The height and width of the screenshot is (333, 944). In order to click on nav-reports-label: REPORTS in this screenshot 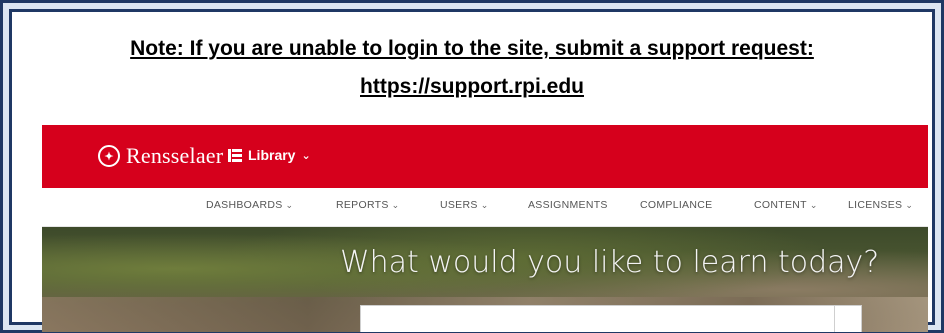, I will do `click(362, 205)`.